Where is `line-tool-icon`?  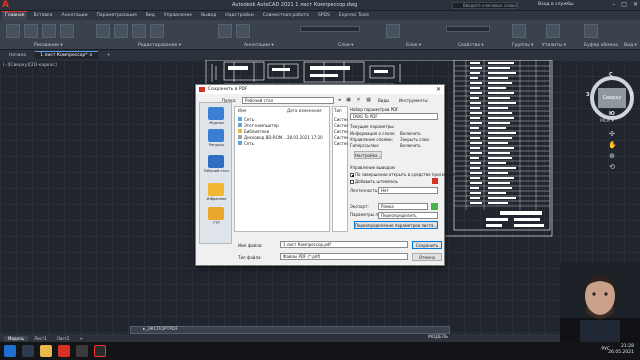
line-tool-icon is located at coordinates (13, 31).